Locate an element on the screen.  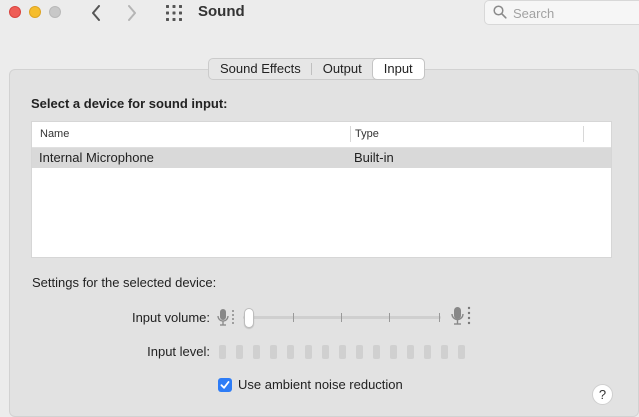
chevron-left-icon is located at coordinates (96, 13).